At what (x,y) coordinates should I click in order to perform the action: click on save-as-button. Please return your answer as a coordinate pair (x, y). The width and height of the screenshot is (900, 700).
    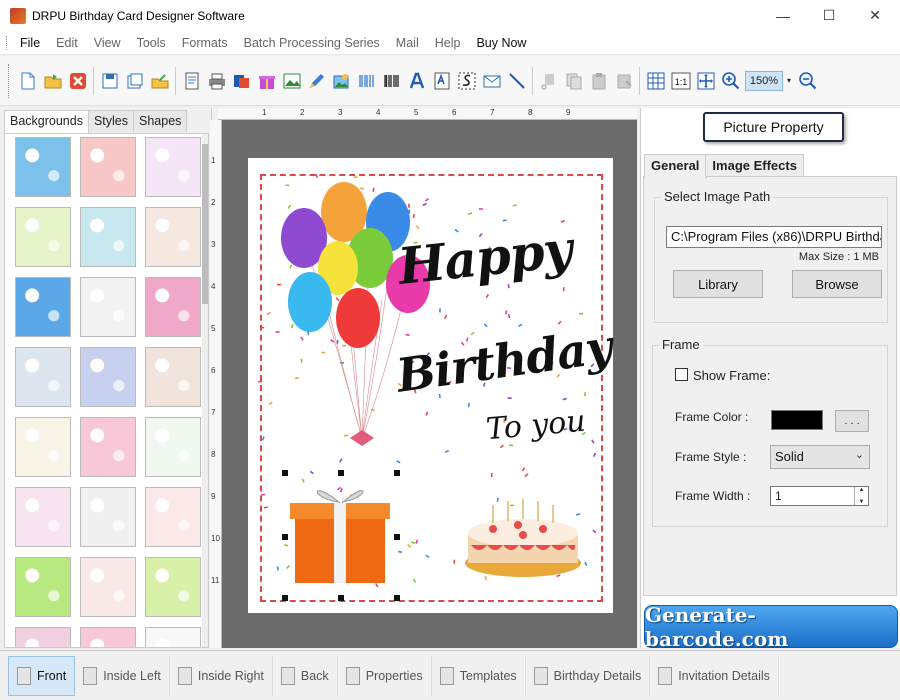
    Looking at the image, I should click on (135, 81).